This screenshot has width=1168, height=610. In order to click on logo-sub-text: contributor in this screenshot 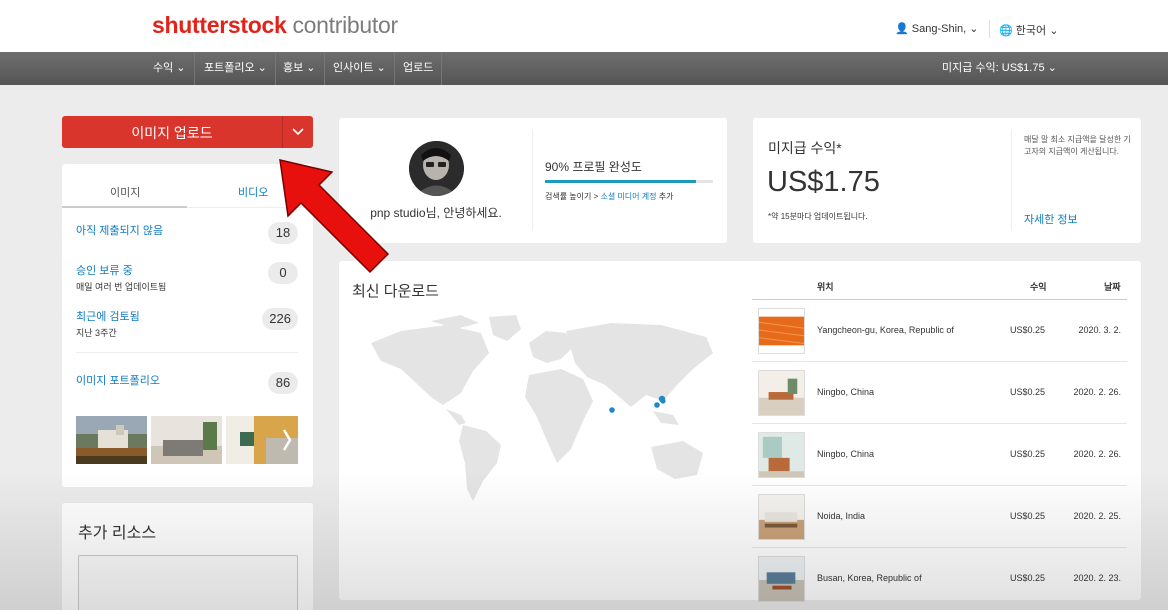, I will do `click(345, 25)`.